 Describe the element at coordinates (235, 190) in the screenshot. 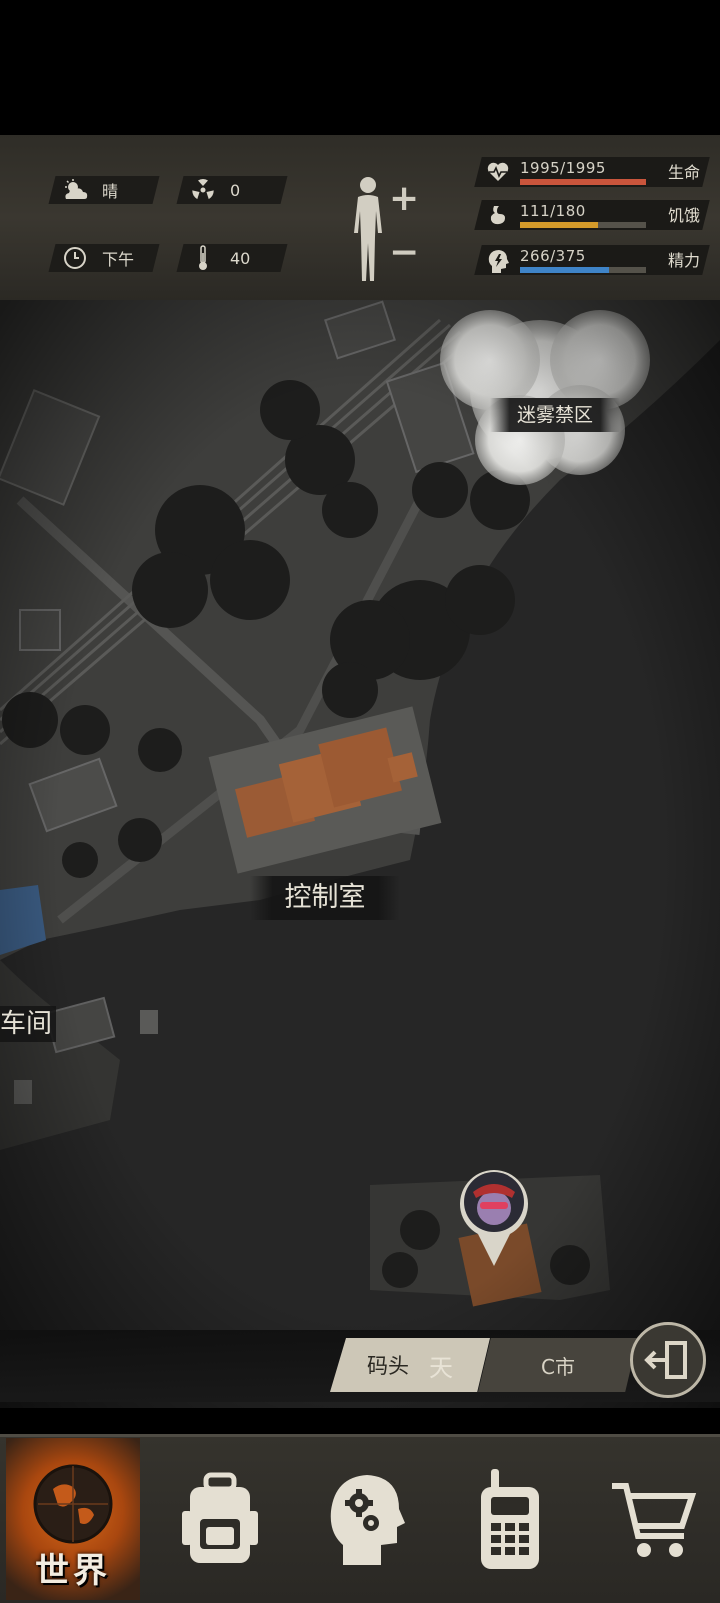

I see `radiation-value: 0` at that location.